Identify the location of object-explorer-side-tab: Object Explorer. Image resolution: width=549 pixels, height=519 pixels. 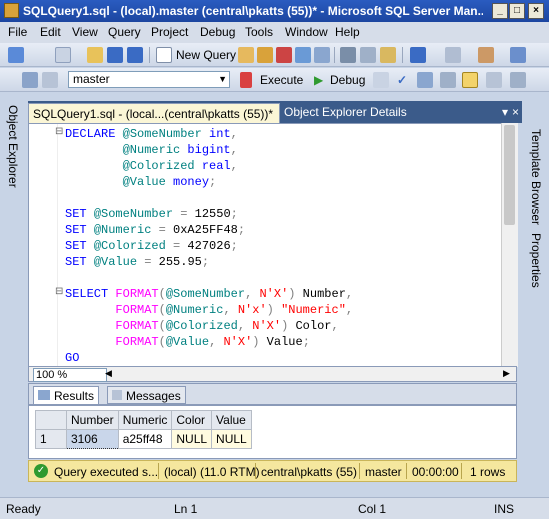
(13, 146).